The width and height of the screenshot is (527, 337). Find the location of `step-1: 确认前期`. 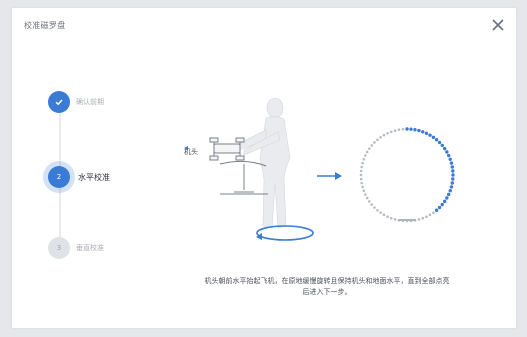

step-1: 确认前期 is located at coordinates (92, 102).